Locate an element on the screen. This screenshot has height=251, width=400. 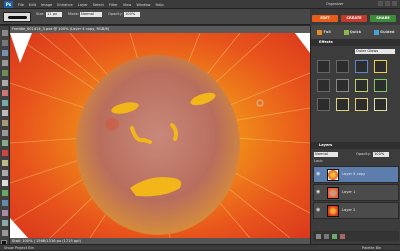
effects-header: Effects is located at coordinates (355, 42).